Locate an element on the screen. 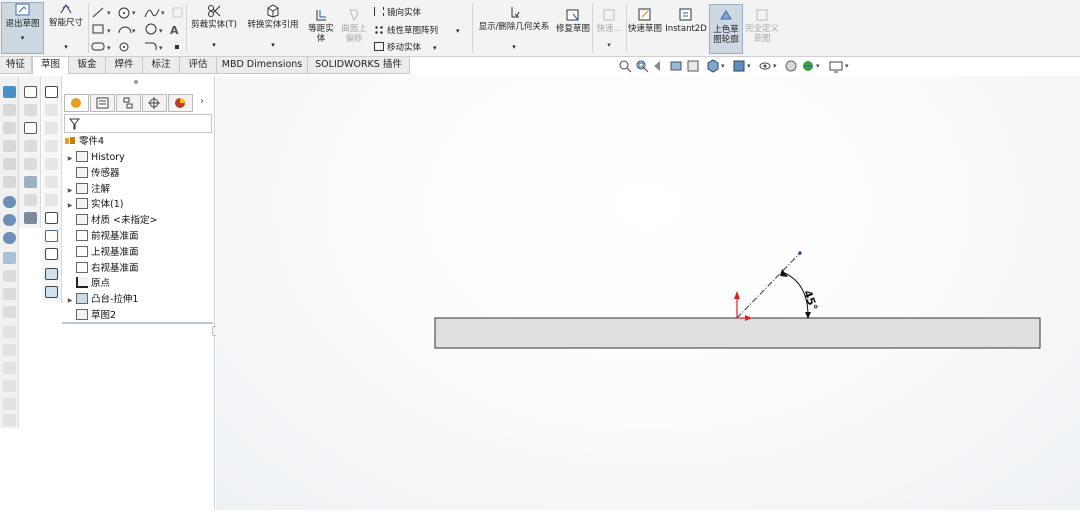  construction-line is located at coordinates (768, 285).